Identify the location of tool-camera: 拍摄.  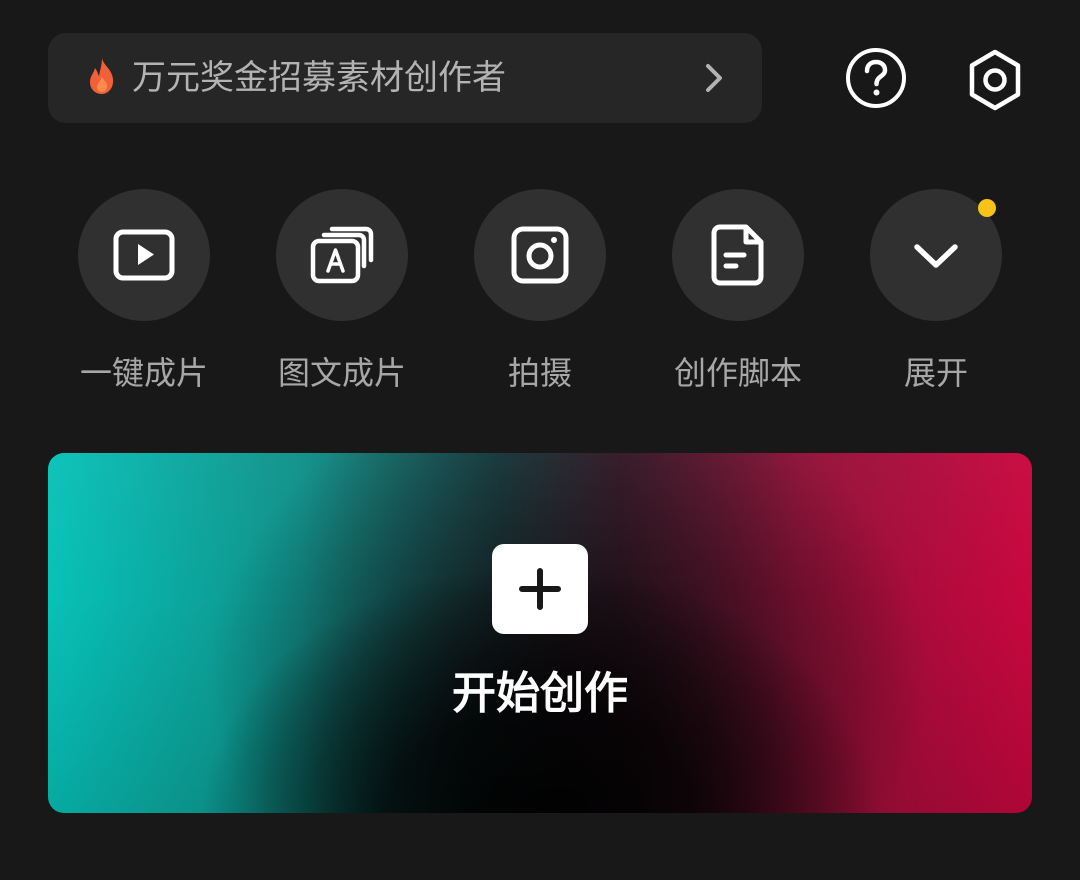
(540, 294).